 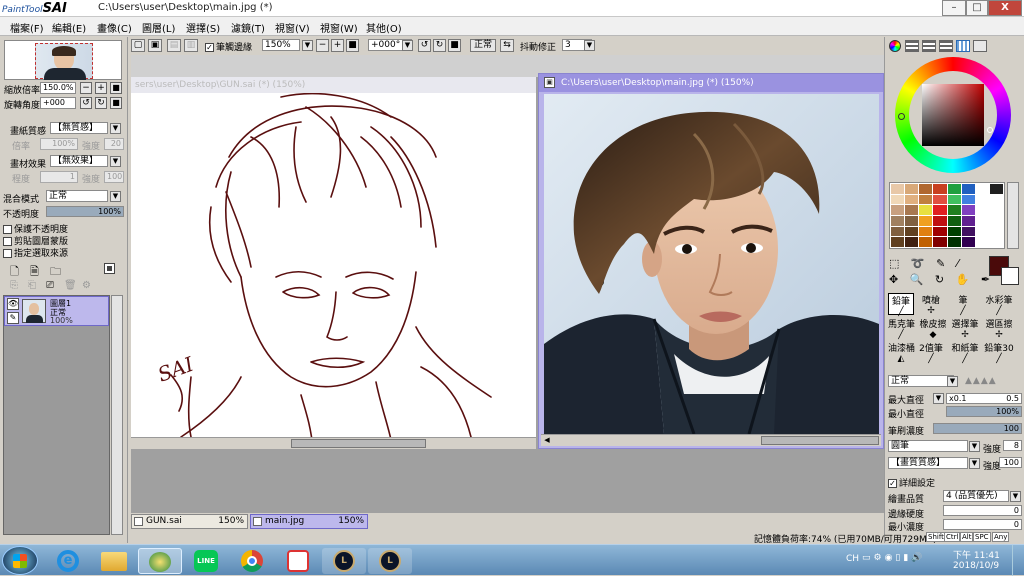 I want to click on shape-strength-field: 8, so click(x=1012, y=445).